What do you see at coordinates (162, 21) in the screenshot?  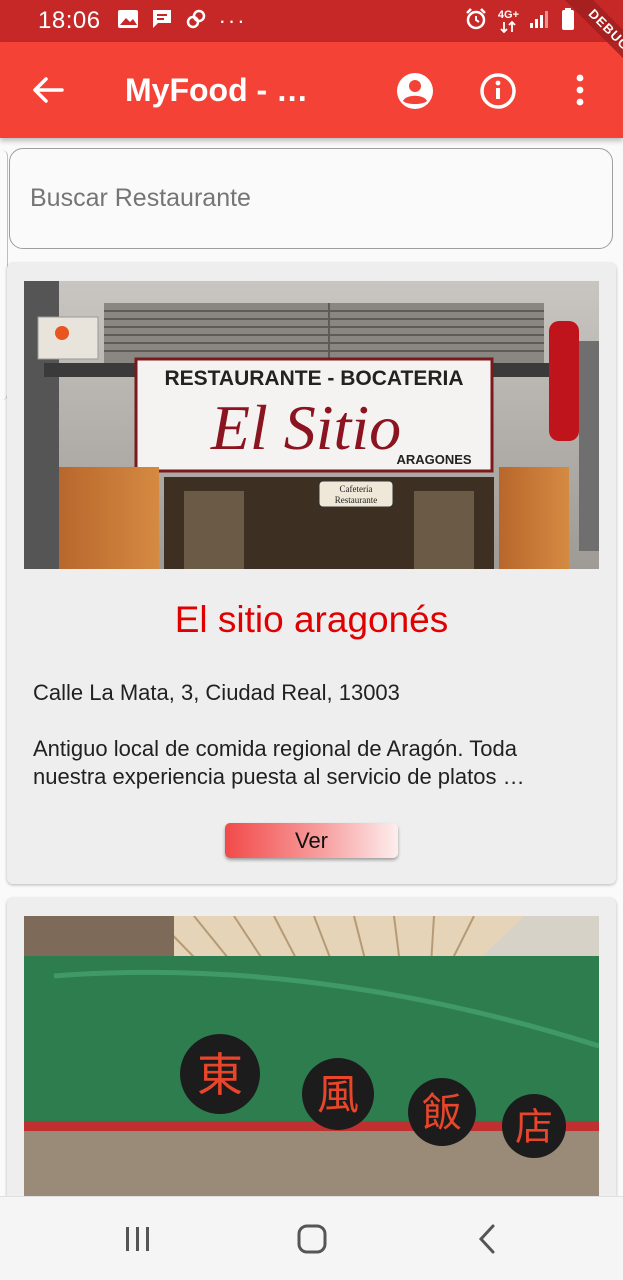 I see `message-icon` at bounding box center [162, 21].